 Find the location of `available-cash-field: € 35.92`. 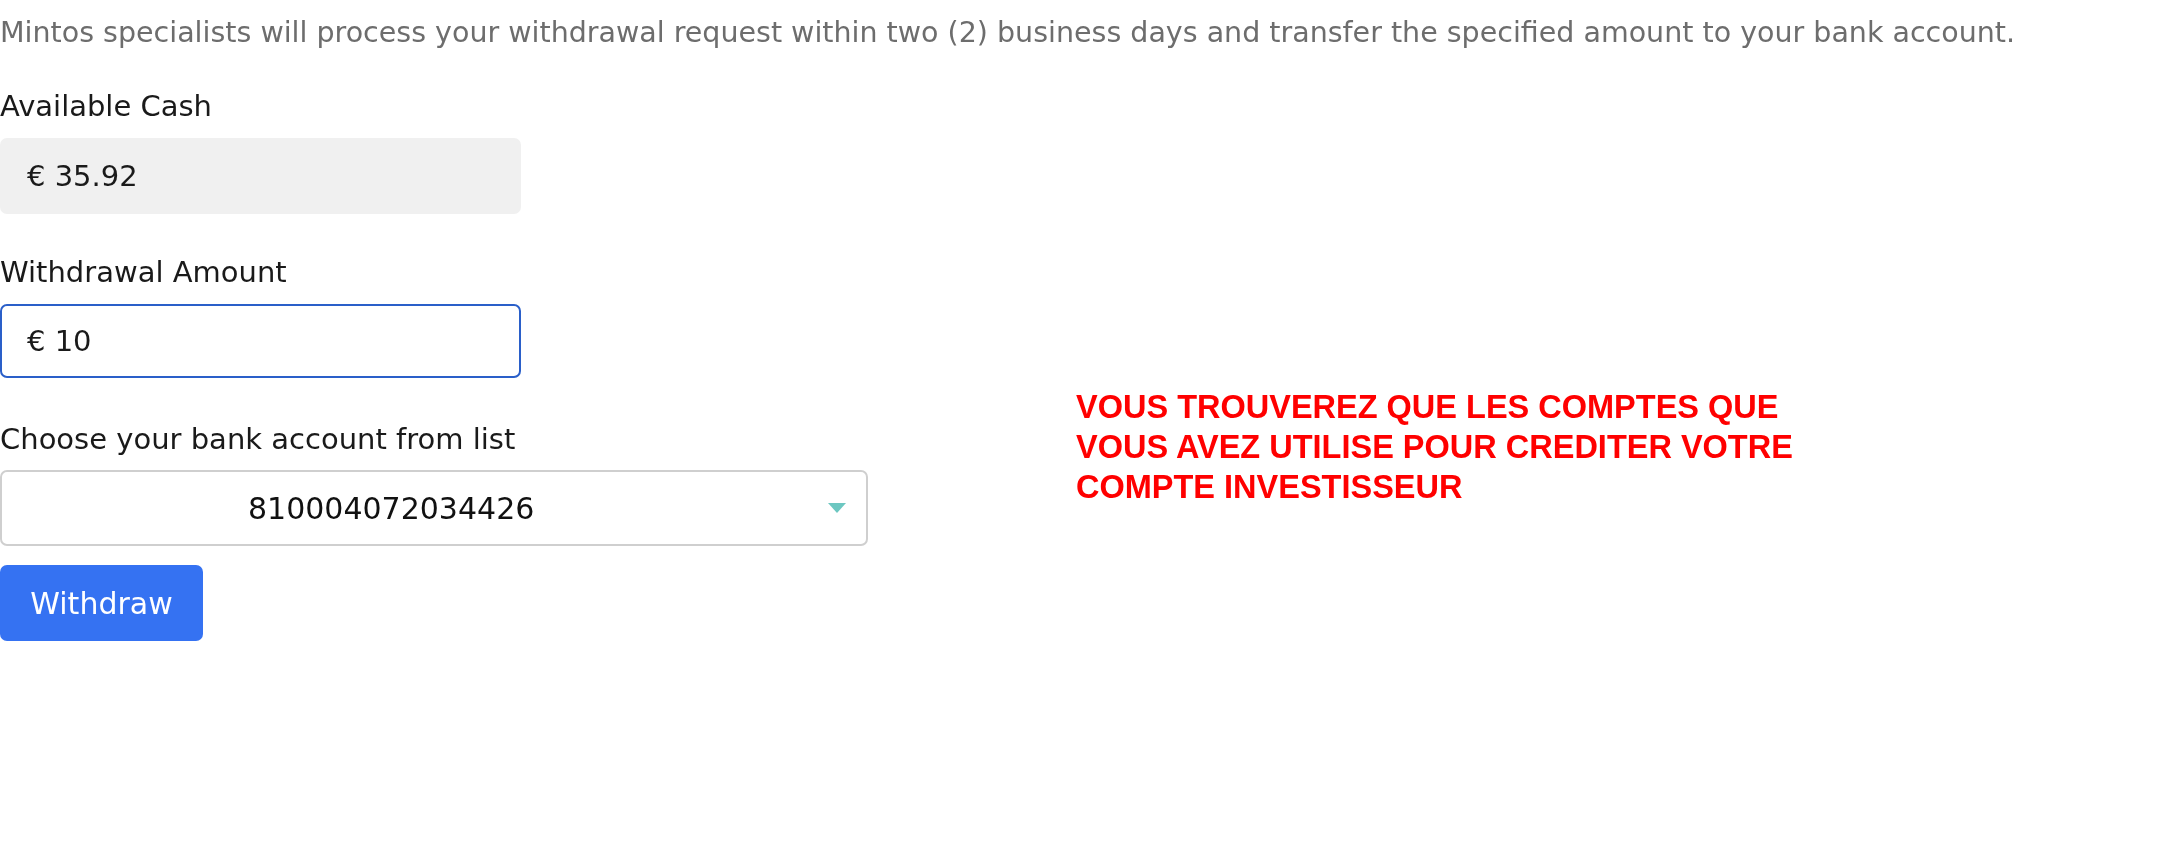

available-cash-field: € 35.92 is located at coordinates (260, 176).